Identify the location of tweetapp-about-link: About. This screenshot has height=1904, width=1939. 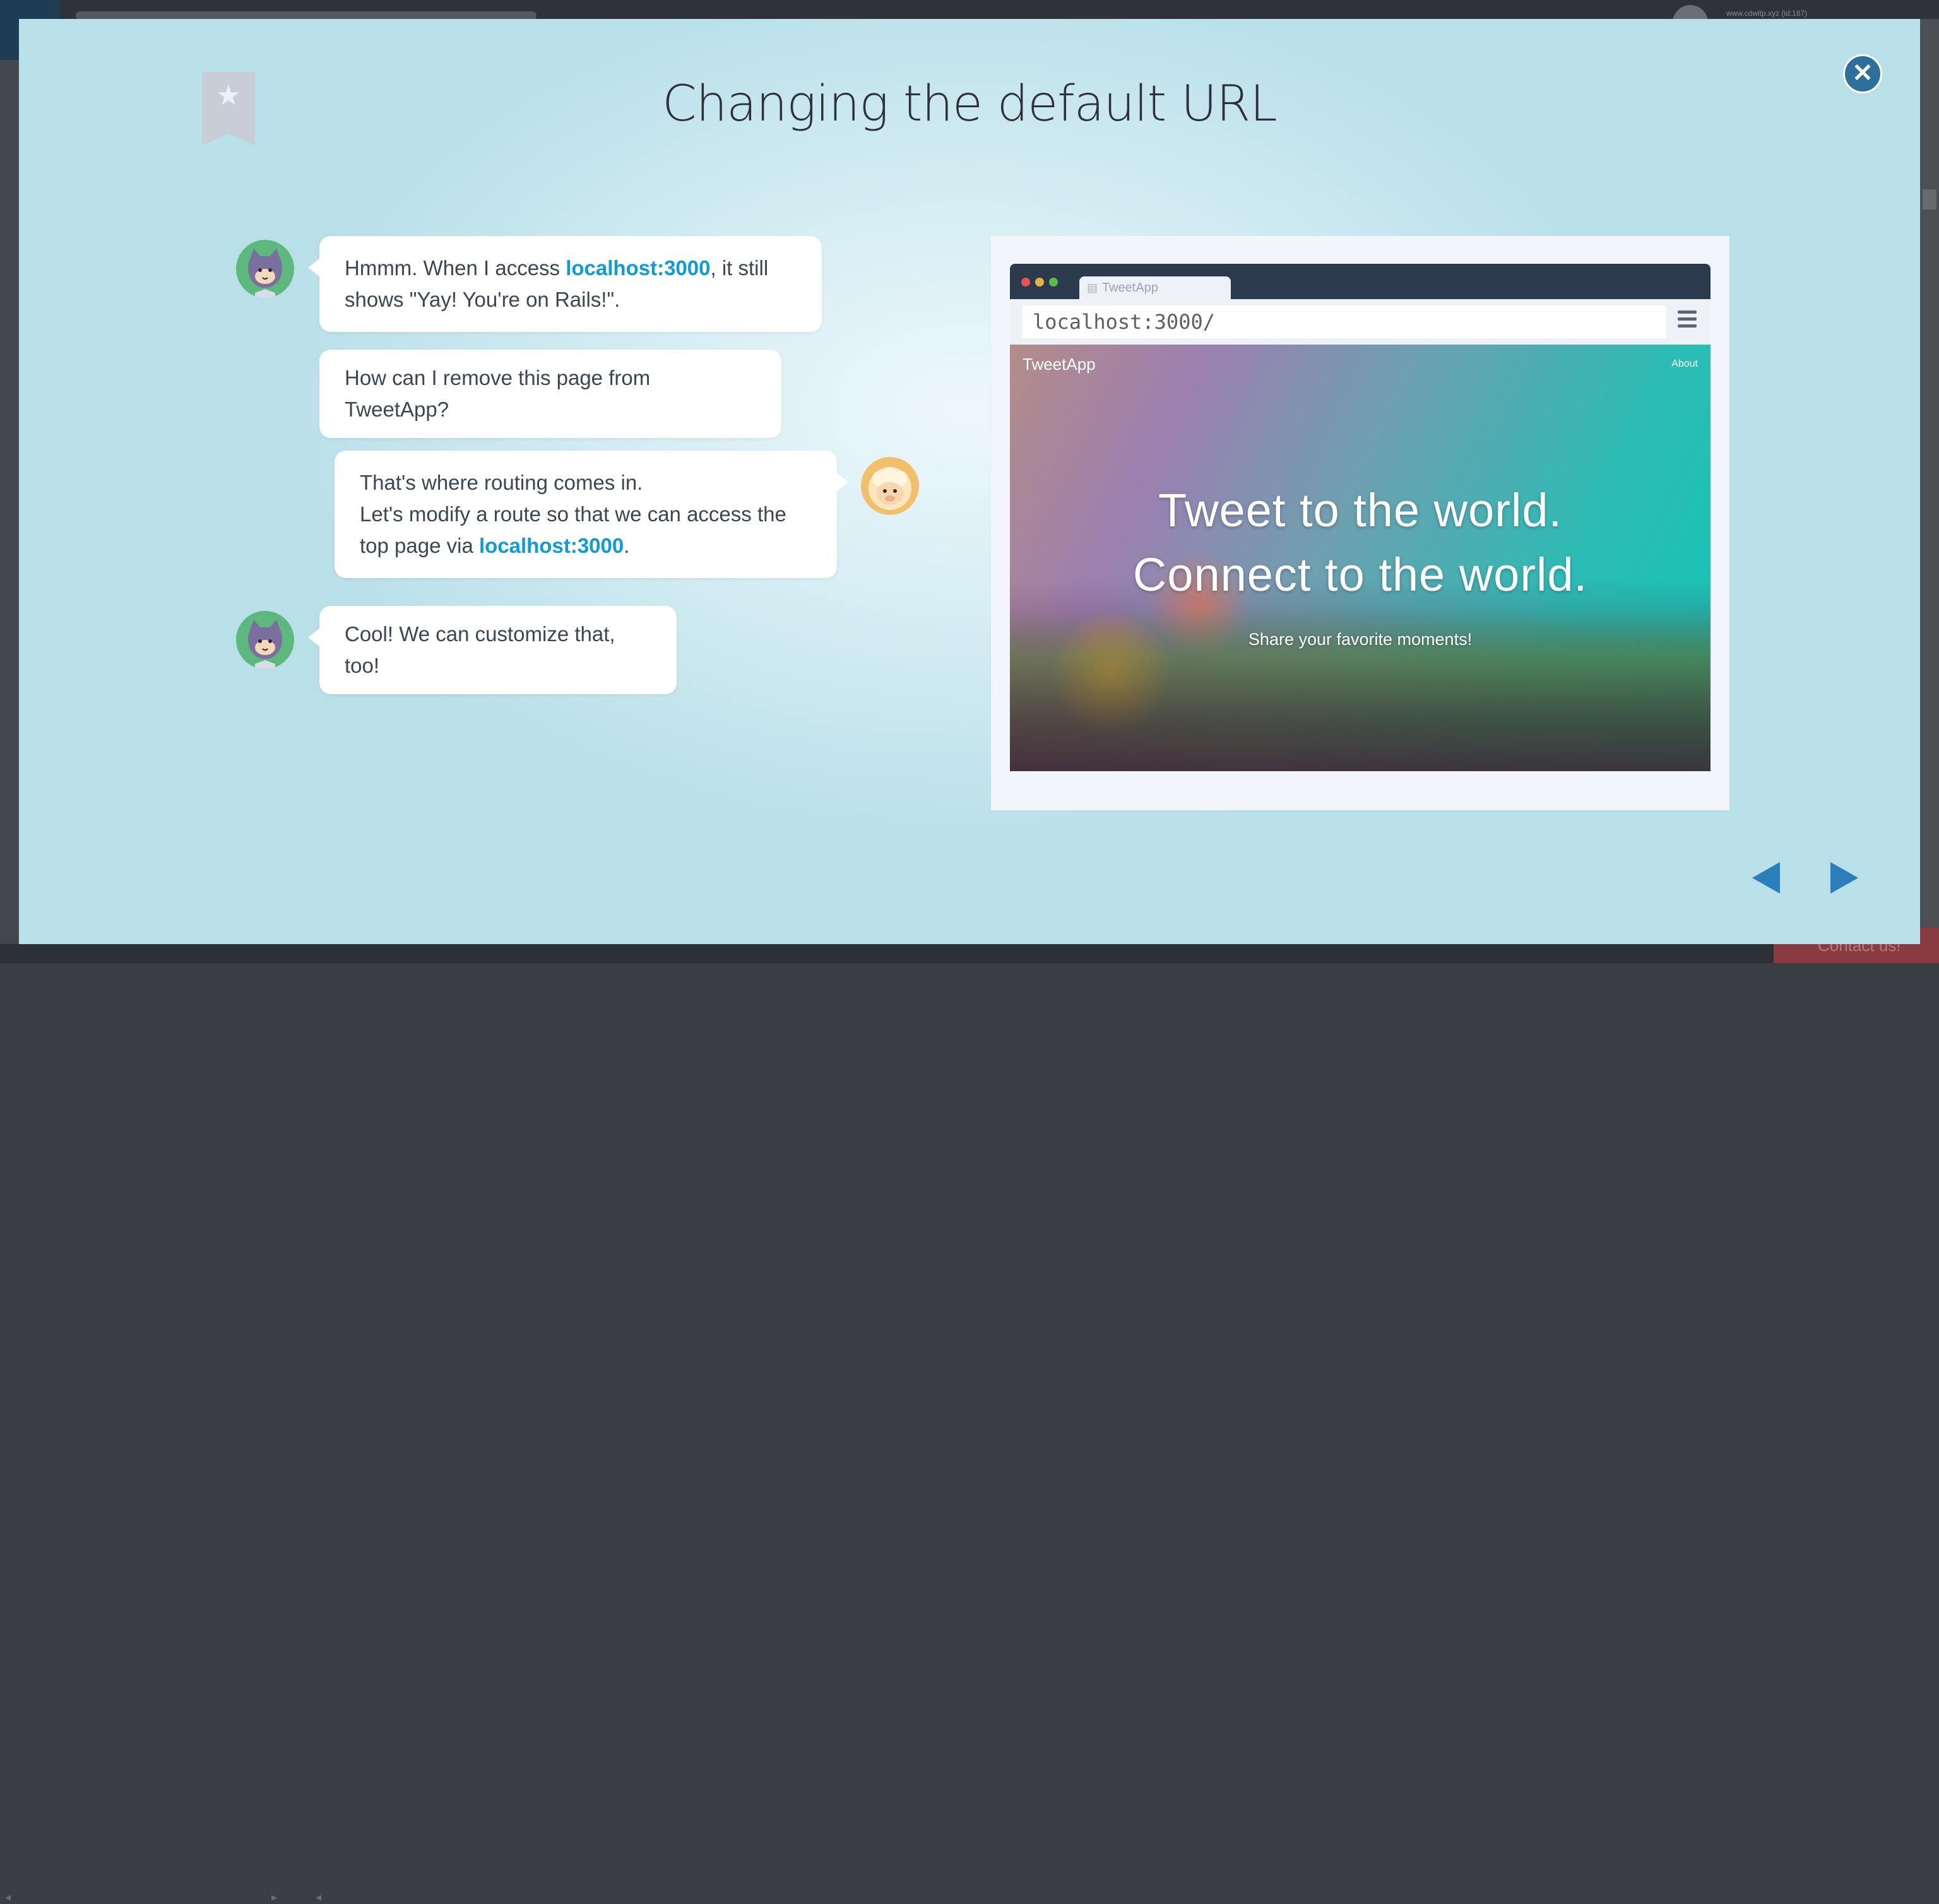
(1685, 363).